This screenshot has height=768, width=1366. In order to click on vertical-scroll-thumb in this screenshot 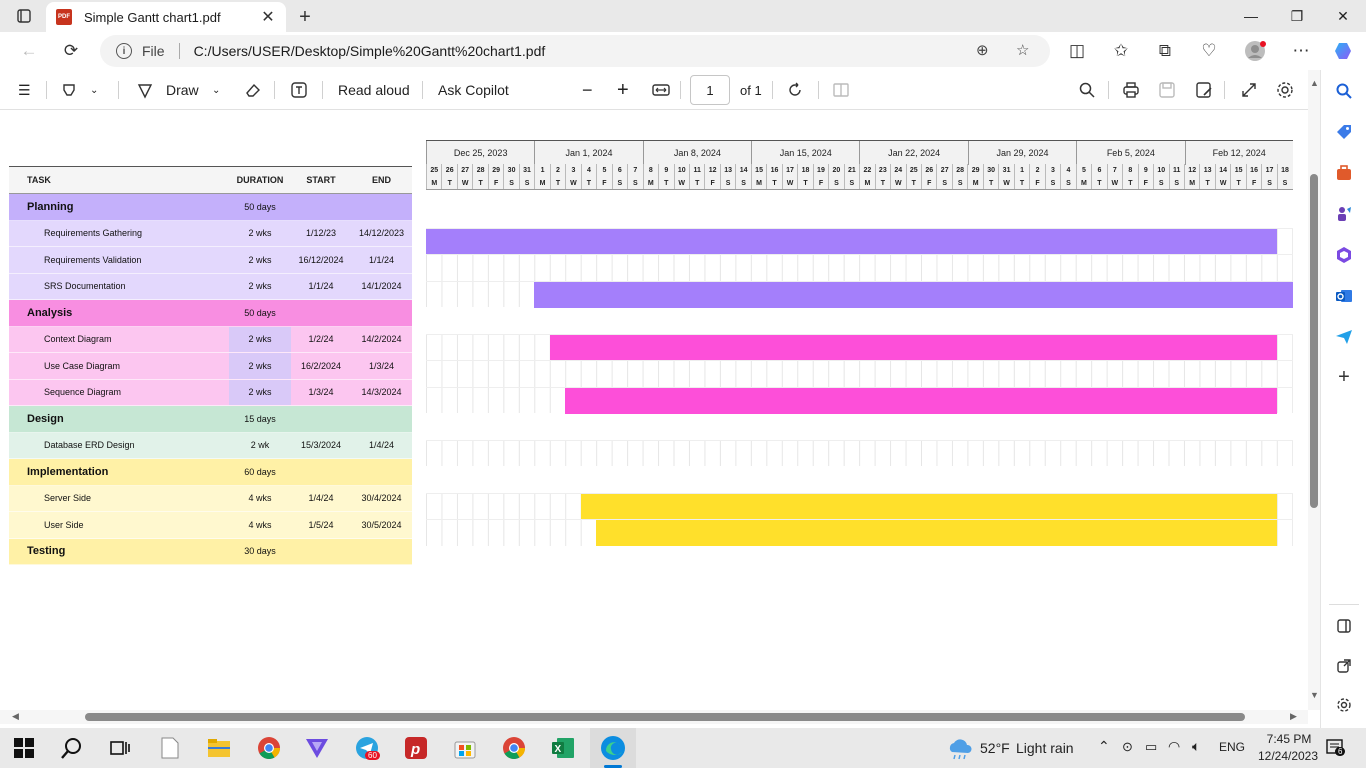, I will do `click(1314, 341)`.